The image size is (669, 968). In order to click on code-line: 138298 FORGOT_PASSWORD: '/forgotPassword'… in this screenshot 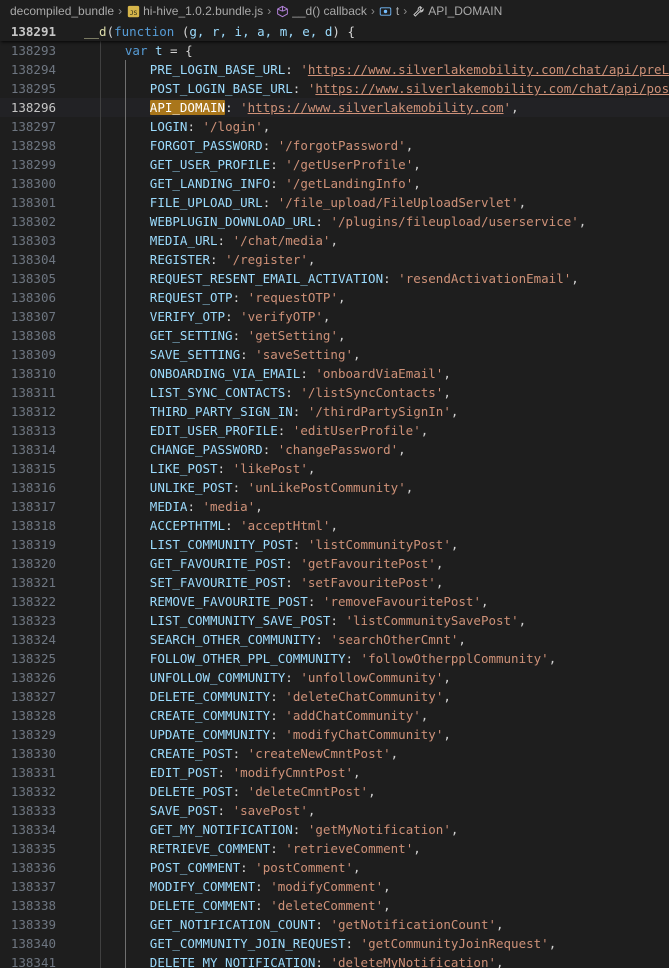, I will do `click(334, 145)`.